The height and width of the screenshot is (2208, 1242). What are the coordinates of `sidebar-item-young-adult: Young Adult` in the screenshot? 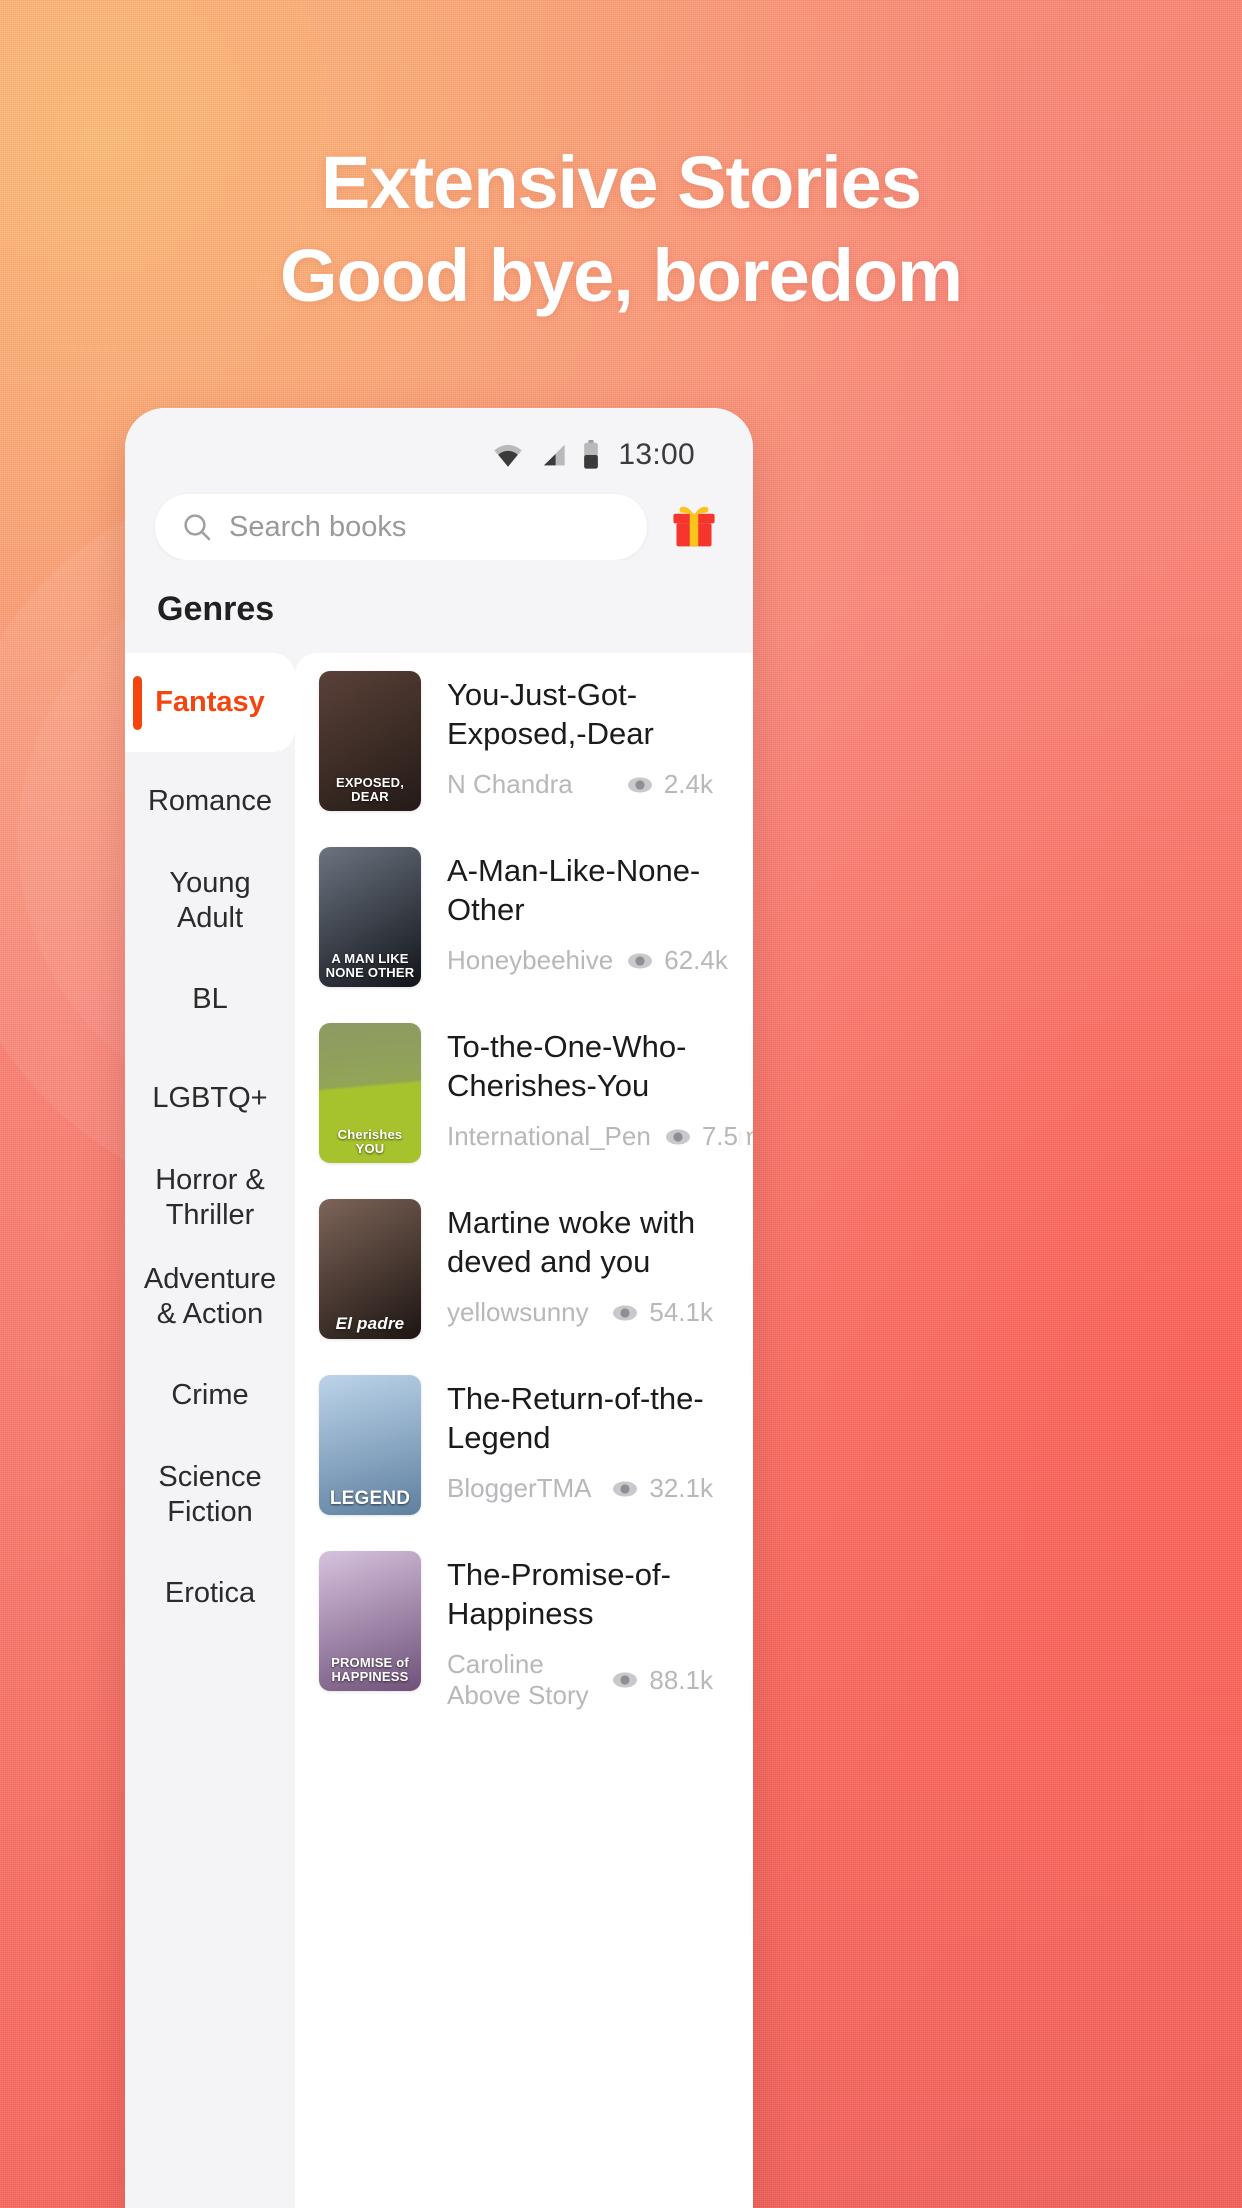 It's located at (210, 900).